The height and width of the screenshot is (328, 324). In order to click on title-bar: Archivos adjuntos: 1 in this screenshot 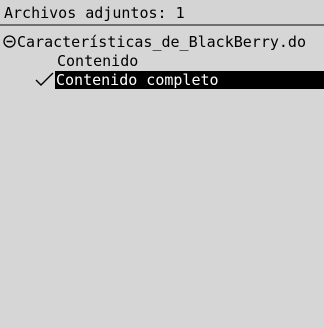, I will do `click(162, 13)`.